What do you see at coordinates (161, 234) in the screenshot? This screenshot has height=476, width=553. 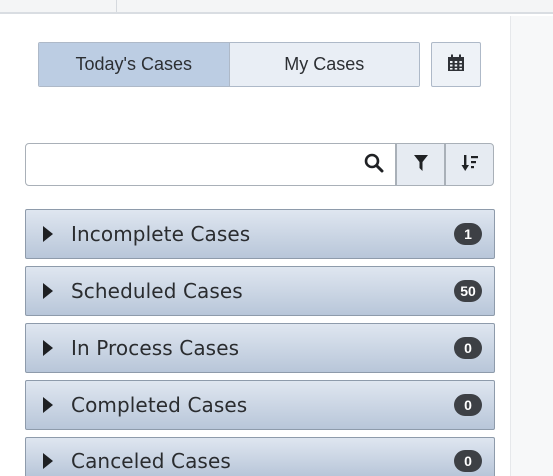 I see `group-label: Incomplete Cases` at bounding box center [161, 234].